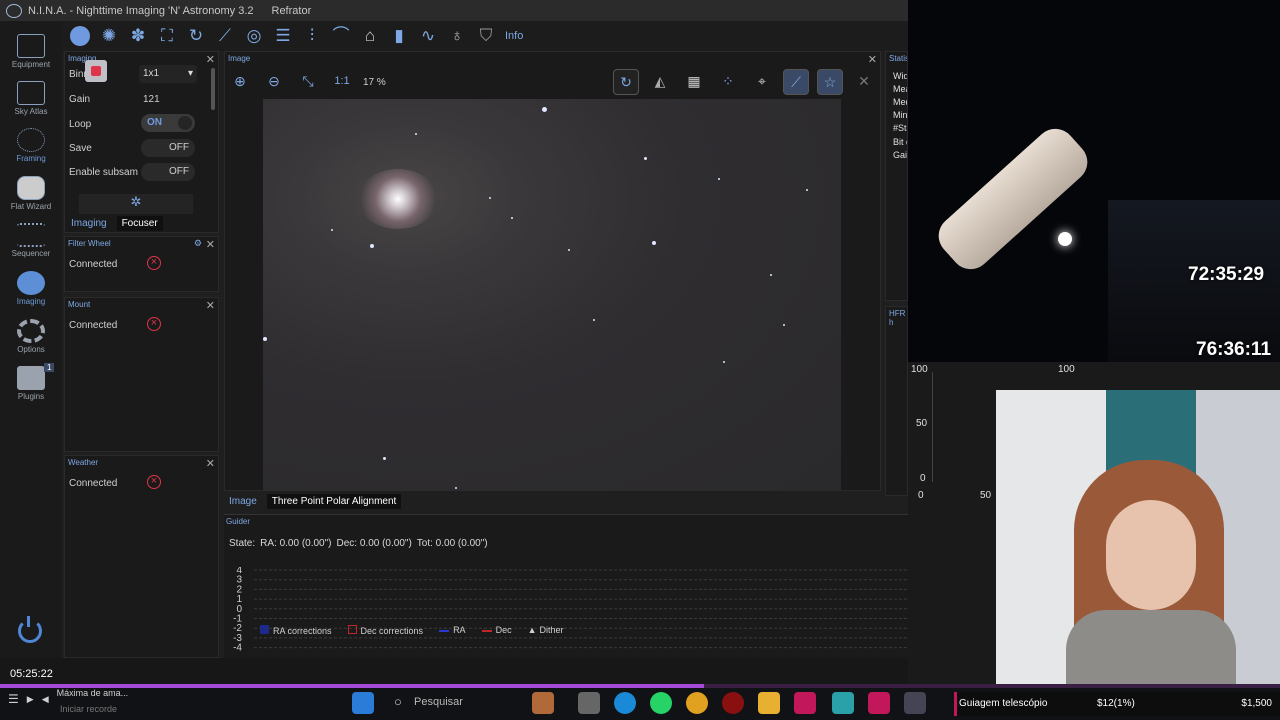 This screenshot has height=720, width=1280. I want to click on camera-icon, so click(80, 36).